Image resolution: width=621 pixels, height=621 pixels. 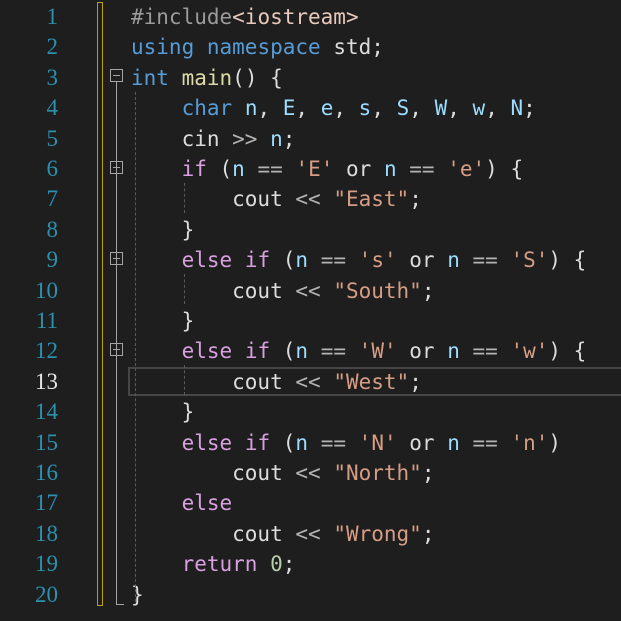 I want to click on code-line: 7 cout << "East";, so click(x=310, y=199).